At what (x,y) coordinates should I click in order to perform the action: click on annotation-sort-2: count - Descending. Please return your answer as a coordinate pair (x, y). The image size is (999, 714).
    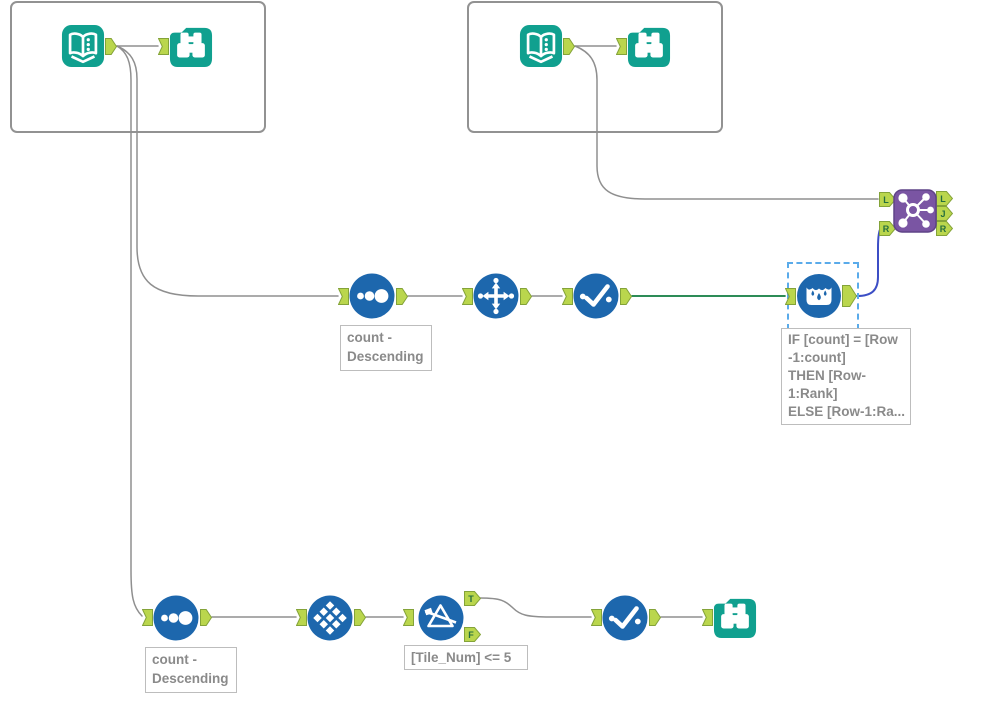
    Looking at the image, I should click on (191, 670).